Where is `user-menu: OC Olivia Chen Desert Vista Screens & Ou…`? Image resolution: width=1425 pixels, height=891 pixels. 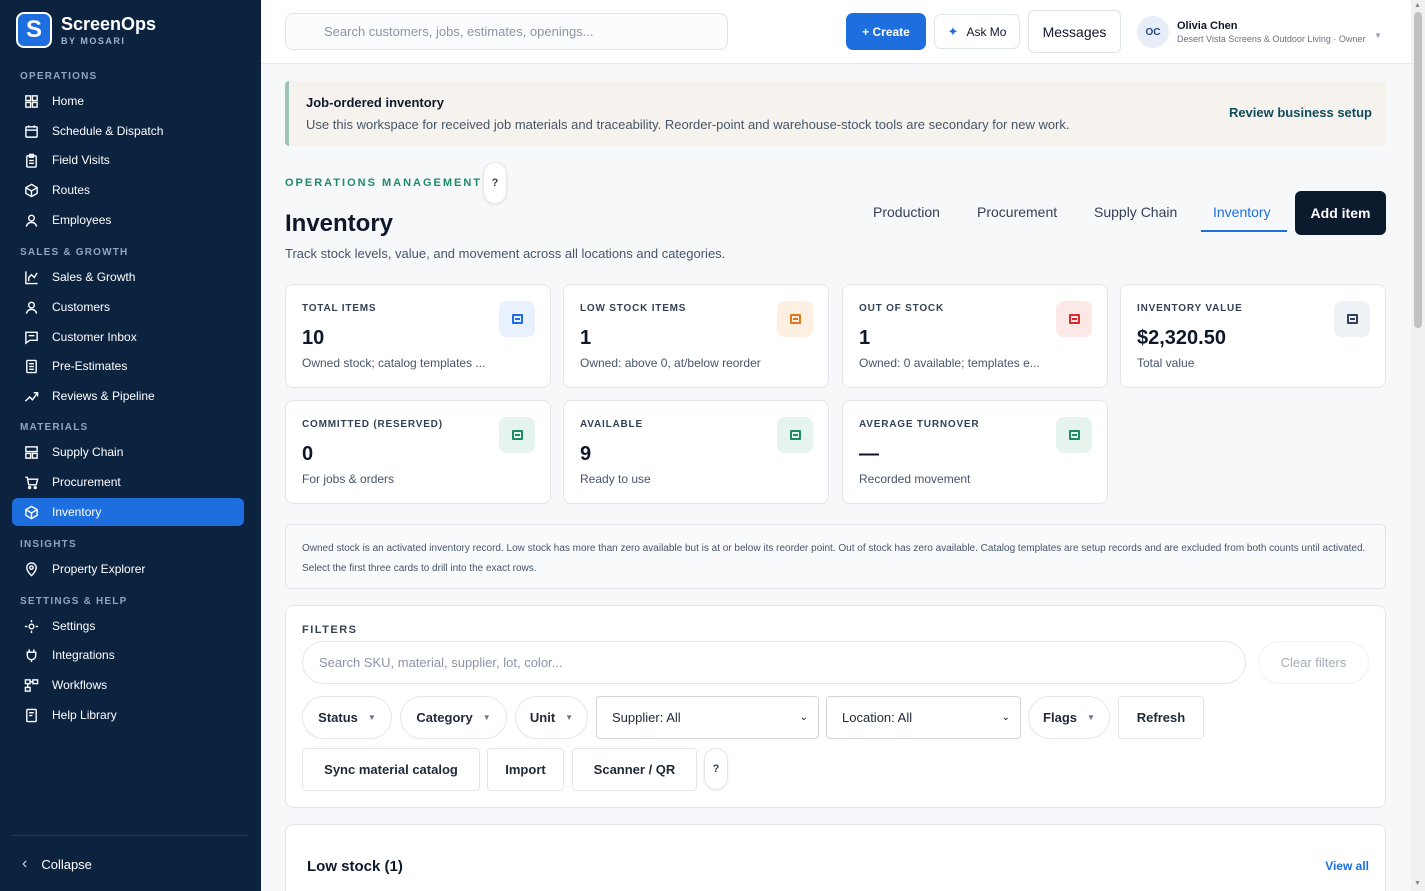
user-menu: OC Olivia Chen Desert Vista Screens & Ou… is located at coordinates (1259, 32).